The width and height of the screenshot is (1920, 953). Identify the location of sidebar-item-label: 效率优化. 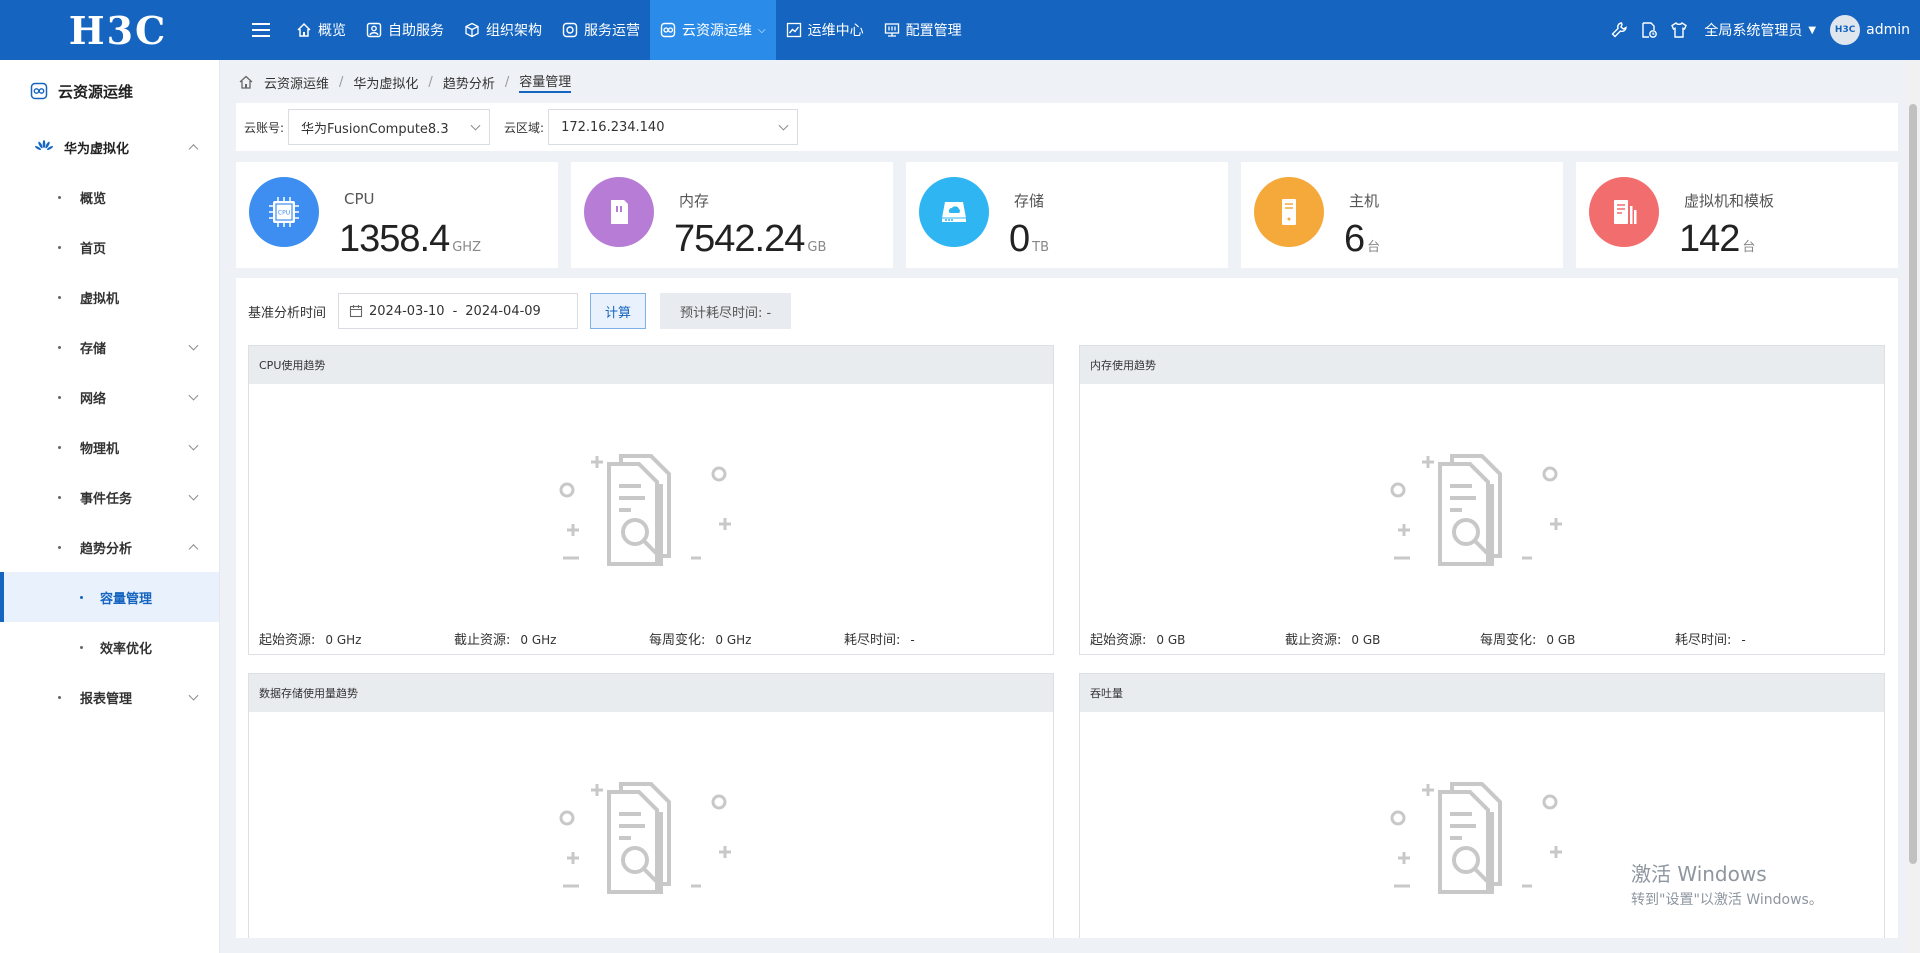
(126, 649).